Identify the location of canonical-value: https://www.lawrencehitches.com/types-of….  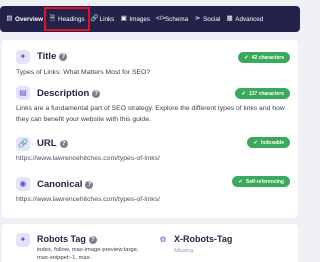
(88, 199).